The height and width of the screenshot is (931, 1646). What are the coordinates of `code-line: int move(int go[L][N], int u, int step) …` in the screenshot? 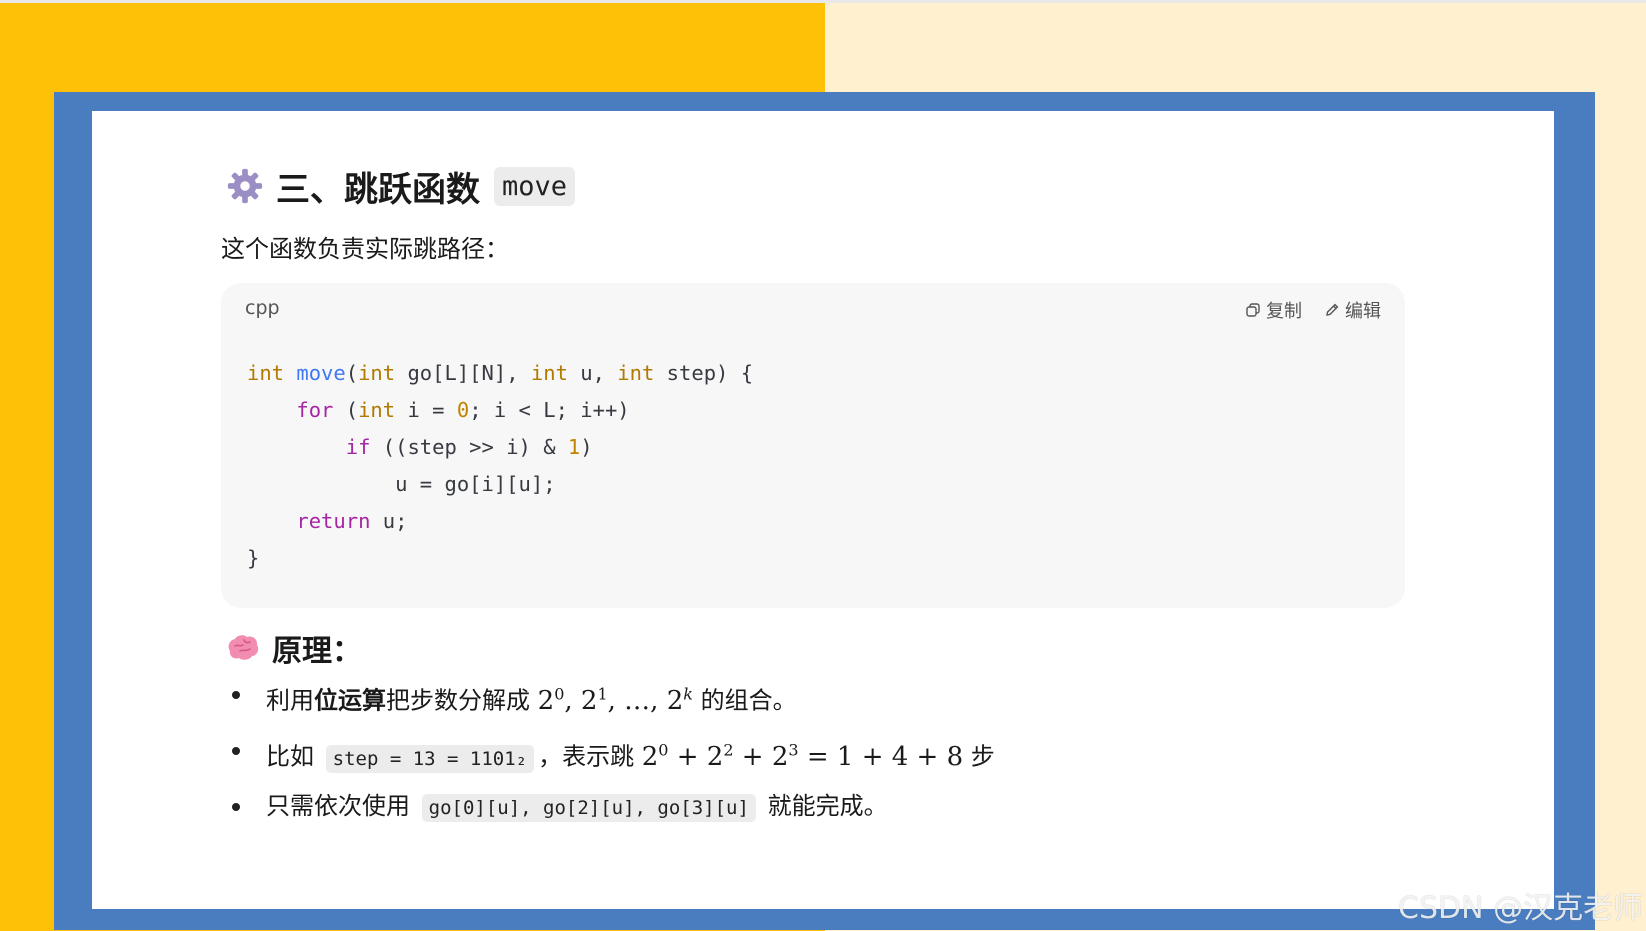 It's located at (500, 373).